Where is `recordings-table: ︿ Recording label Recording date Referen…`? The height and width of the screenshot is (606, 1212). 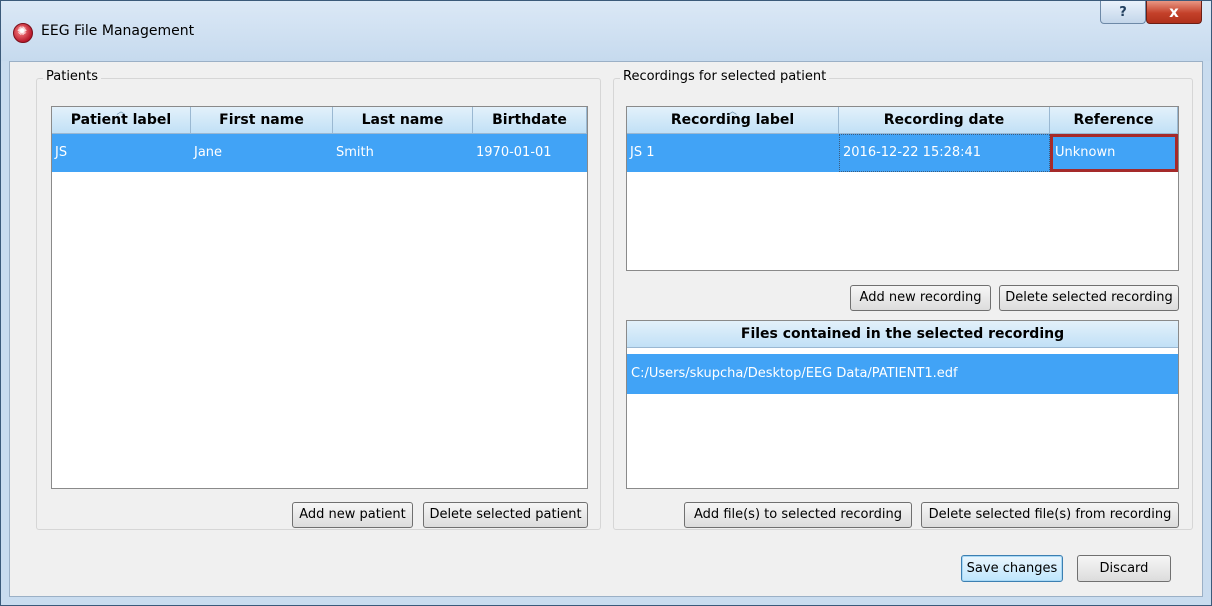
recordings-table: ︿ Recording label Recording date Referen… is located at coordinates (902, 188).